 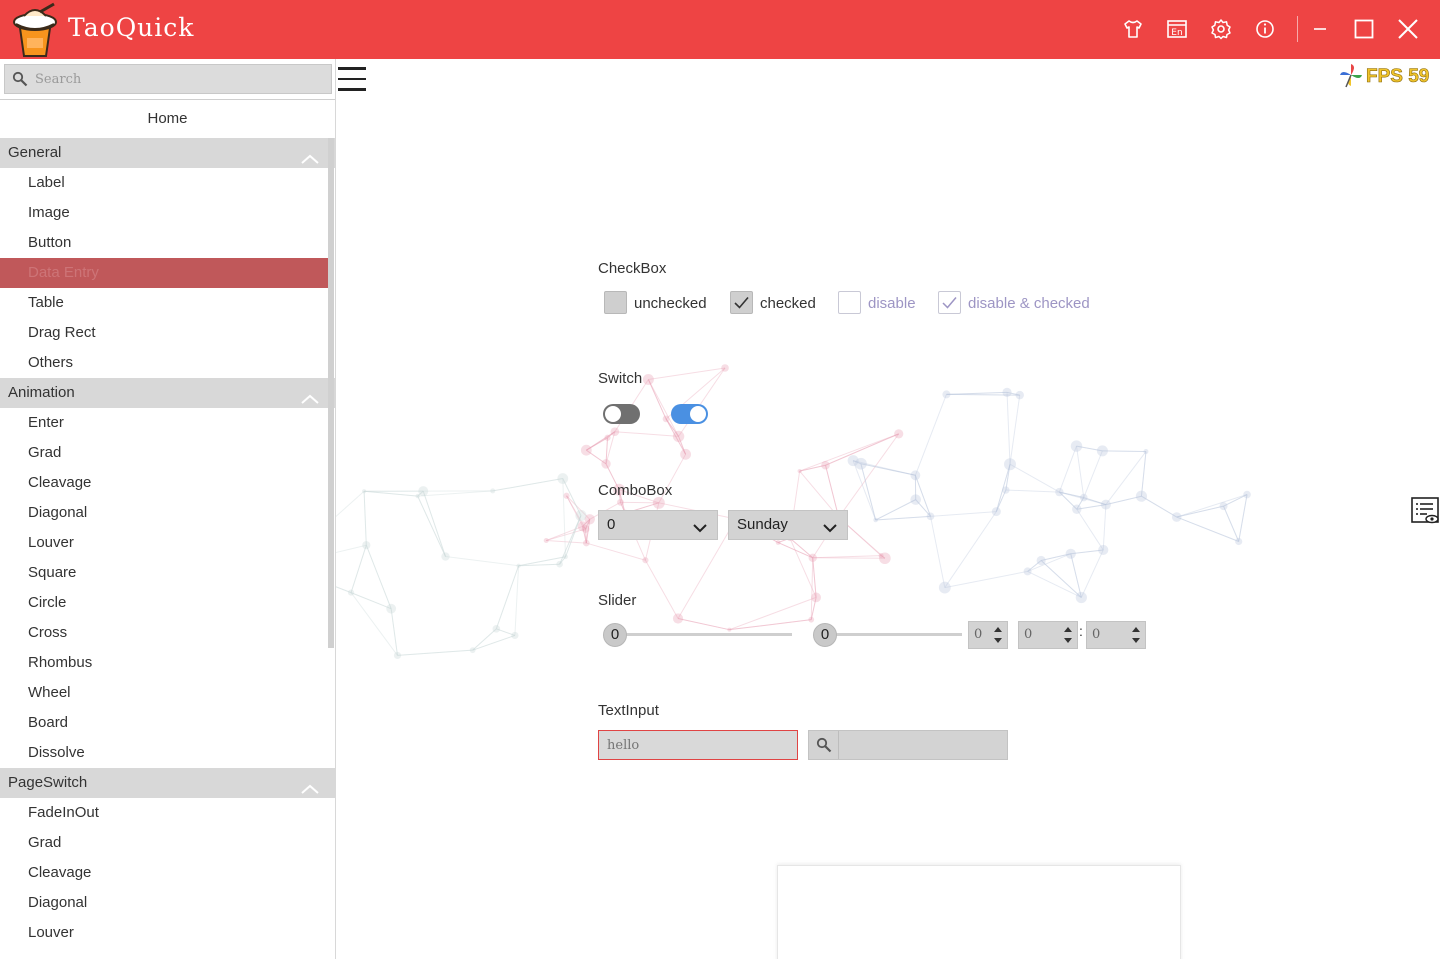 I want to click on sidebar-item-fadeinout: FadeInOut, so click(x=164, y=813).